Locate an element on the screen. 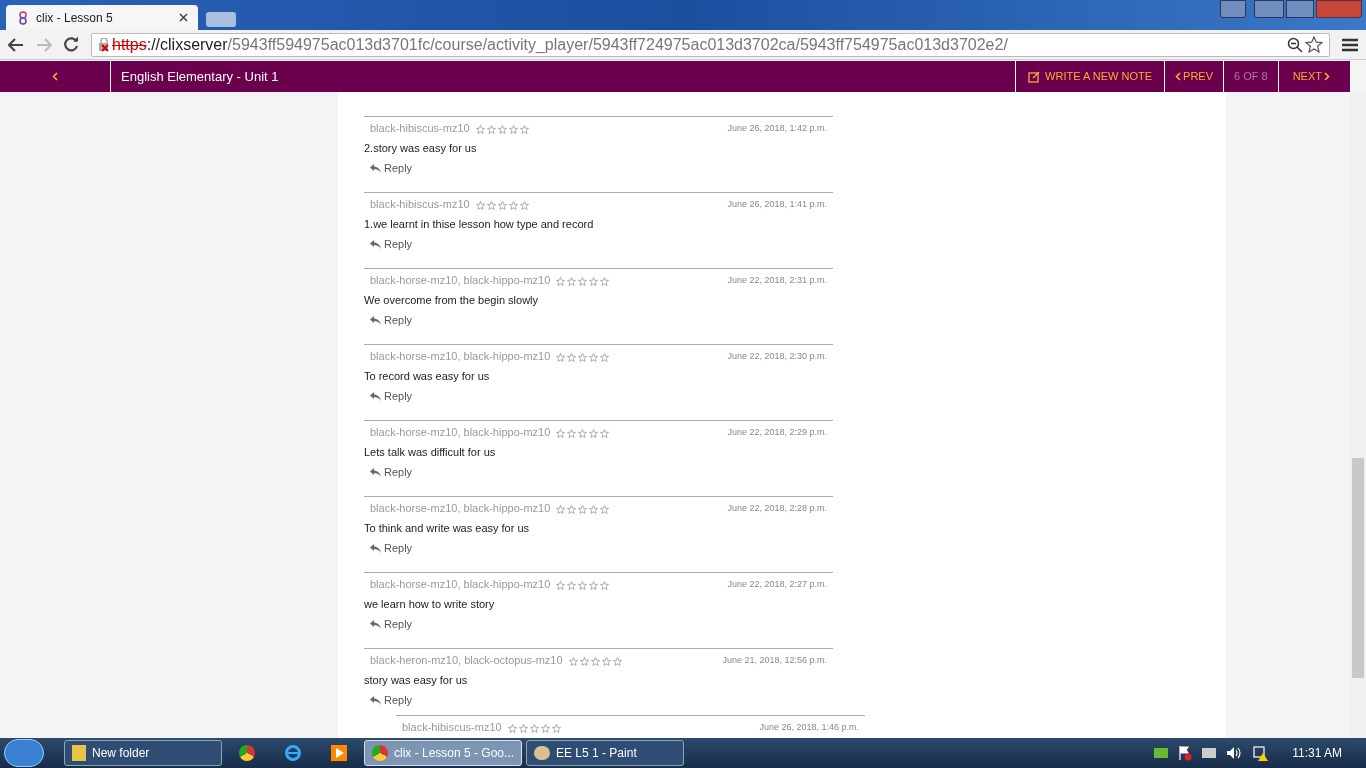 The width and height of the screenshot is (1366, 768). bookmark-star-icon is located at coordinates (1314, 44).